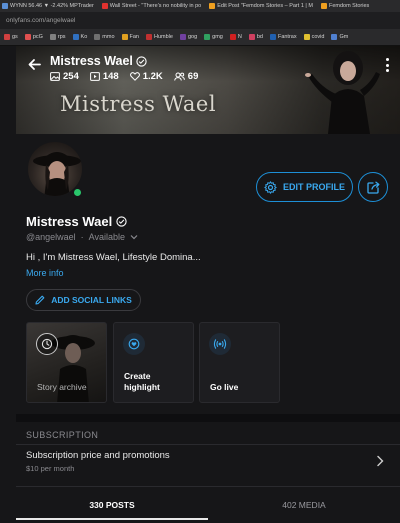 This screenshot has height=523, width=400. What do you see at coordinates (220, 344) in the screenshot?
I see `broadcast-icon` at bounding box center [220, 344].